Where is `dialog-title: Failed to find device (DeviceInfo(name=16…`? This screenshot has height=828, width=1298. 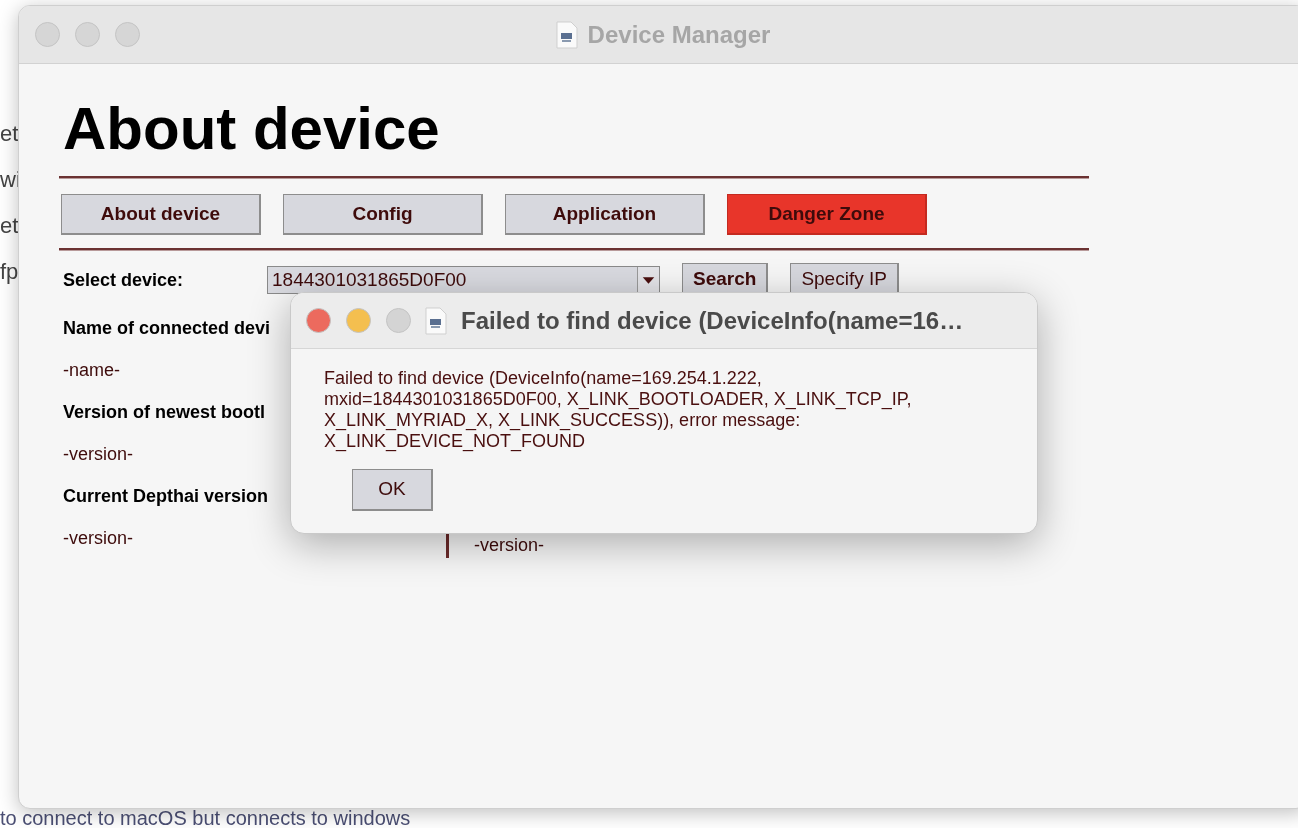 dialog-title: Failed to find device (DeviceInfo(name=16… is located at coordinates (712, 320).